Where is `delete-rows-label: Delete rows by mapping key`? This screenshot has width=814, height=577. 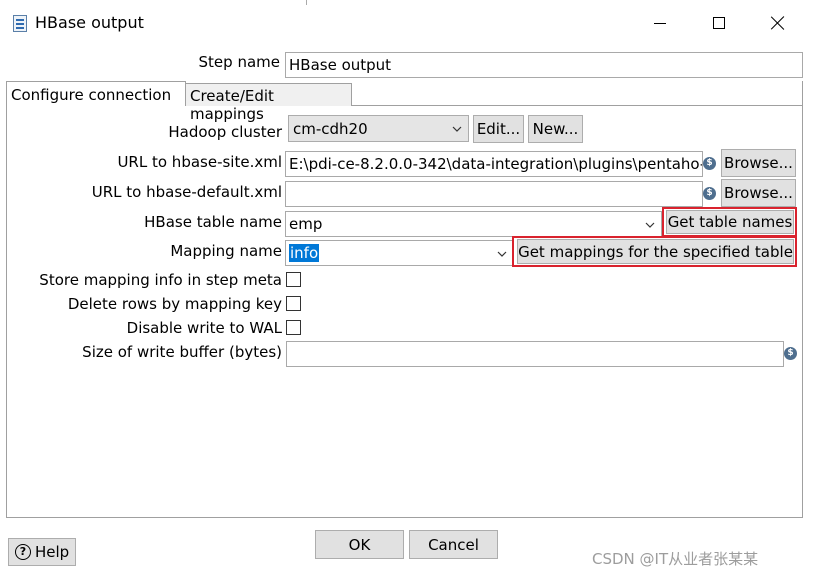
delete-rows-label: Delete rows by mapping key is located at coordinates (174, 304).